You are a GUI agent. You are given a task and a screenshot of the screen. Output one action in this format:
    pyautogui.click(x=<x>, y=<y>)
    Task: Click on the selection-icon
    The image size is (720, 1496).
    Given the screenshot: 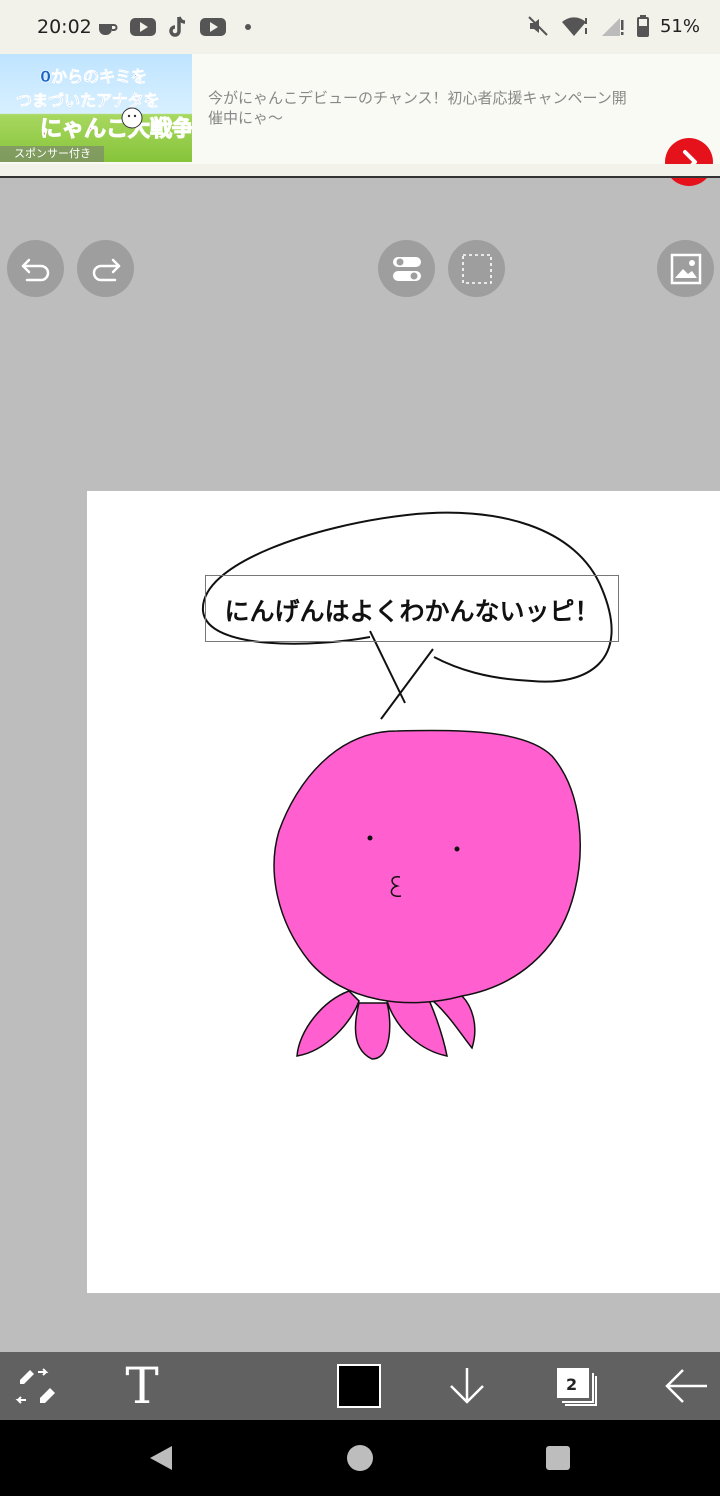 What is the action you would take?
    pyautogui.click(x=476, y=268)
    